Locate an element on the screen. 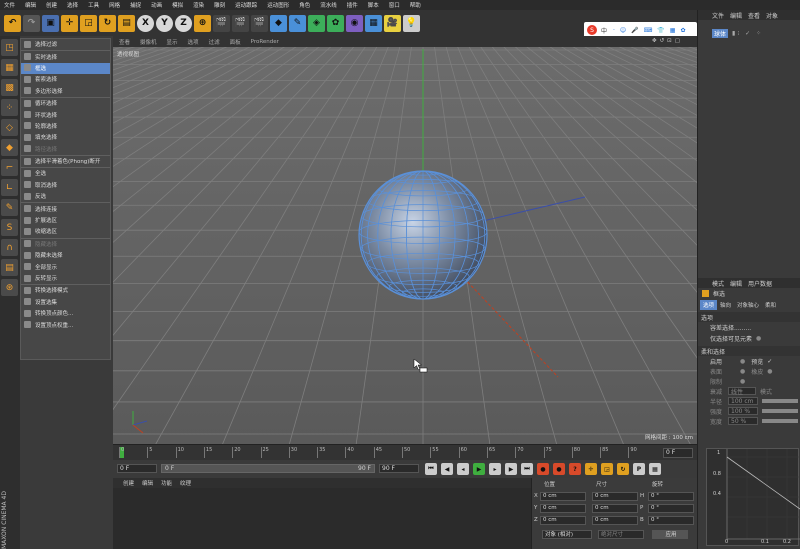 Image resolution: width=800 pixels, height=549 pixels. enable-axis-icon: ∟ is located at coordinates (9, 187).